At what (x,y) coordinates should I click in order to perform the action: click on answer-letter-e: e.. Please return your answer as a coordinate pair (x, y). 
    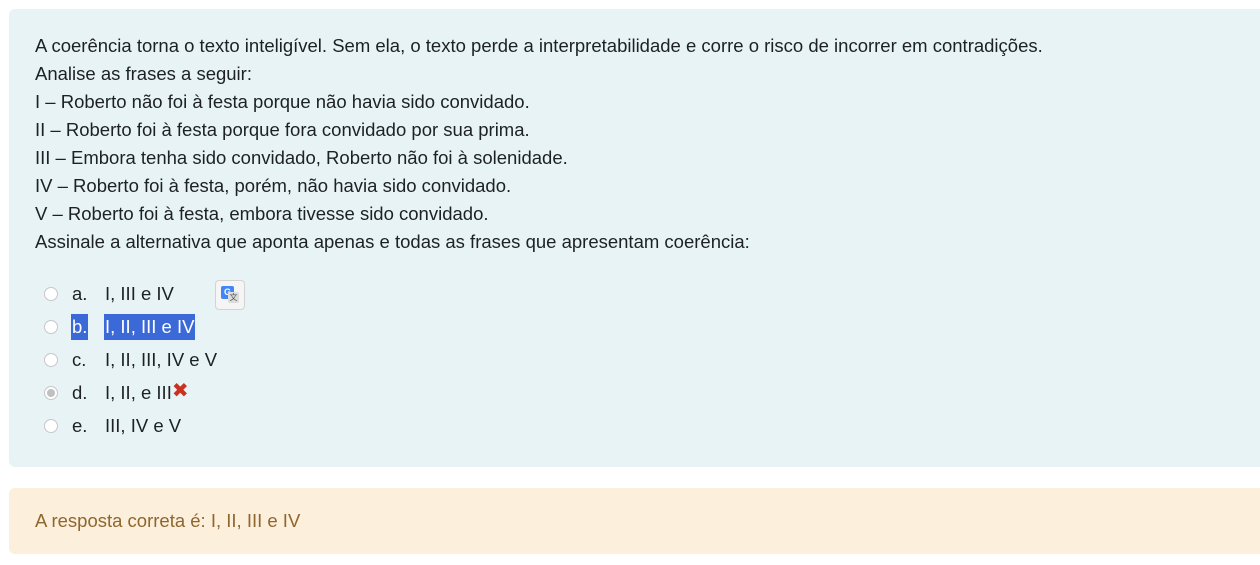
    Looking at the image, I should click on (80, 425).